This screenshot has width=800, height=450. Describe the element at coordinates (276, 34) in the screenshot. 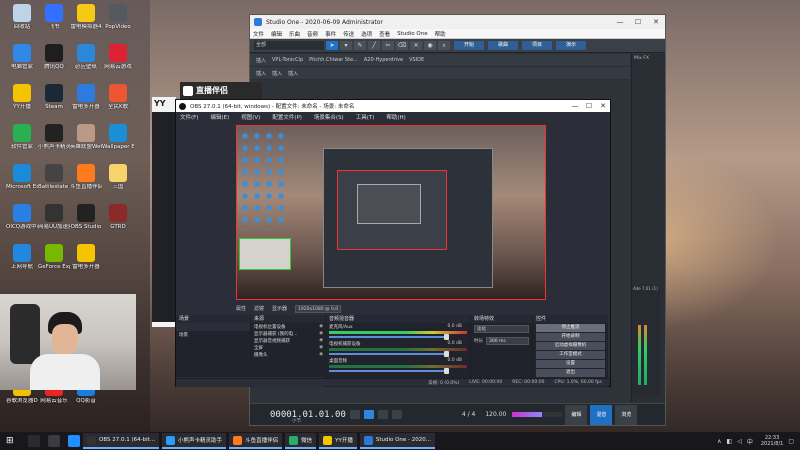

I see `menu-item: 编辑` at that location.